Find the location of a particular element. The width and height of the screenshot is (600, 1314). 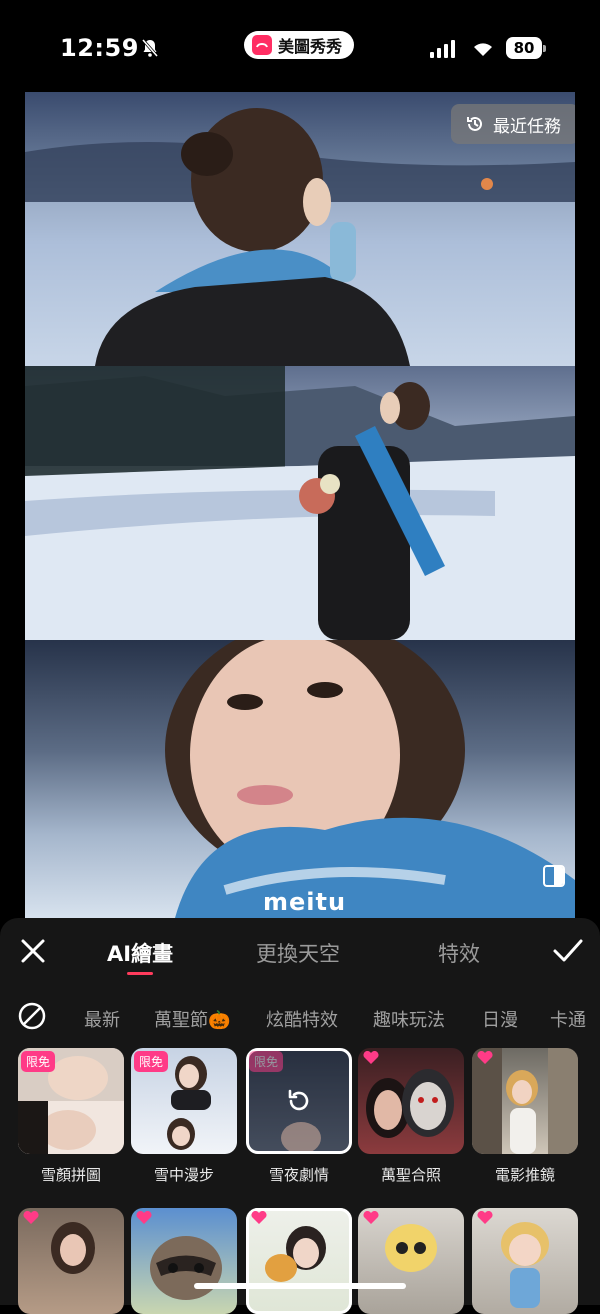

category-halloween: 萬聖節🎃 is located at coordinates (192, 1019).